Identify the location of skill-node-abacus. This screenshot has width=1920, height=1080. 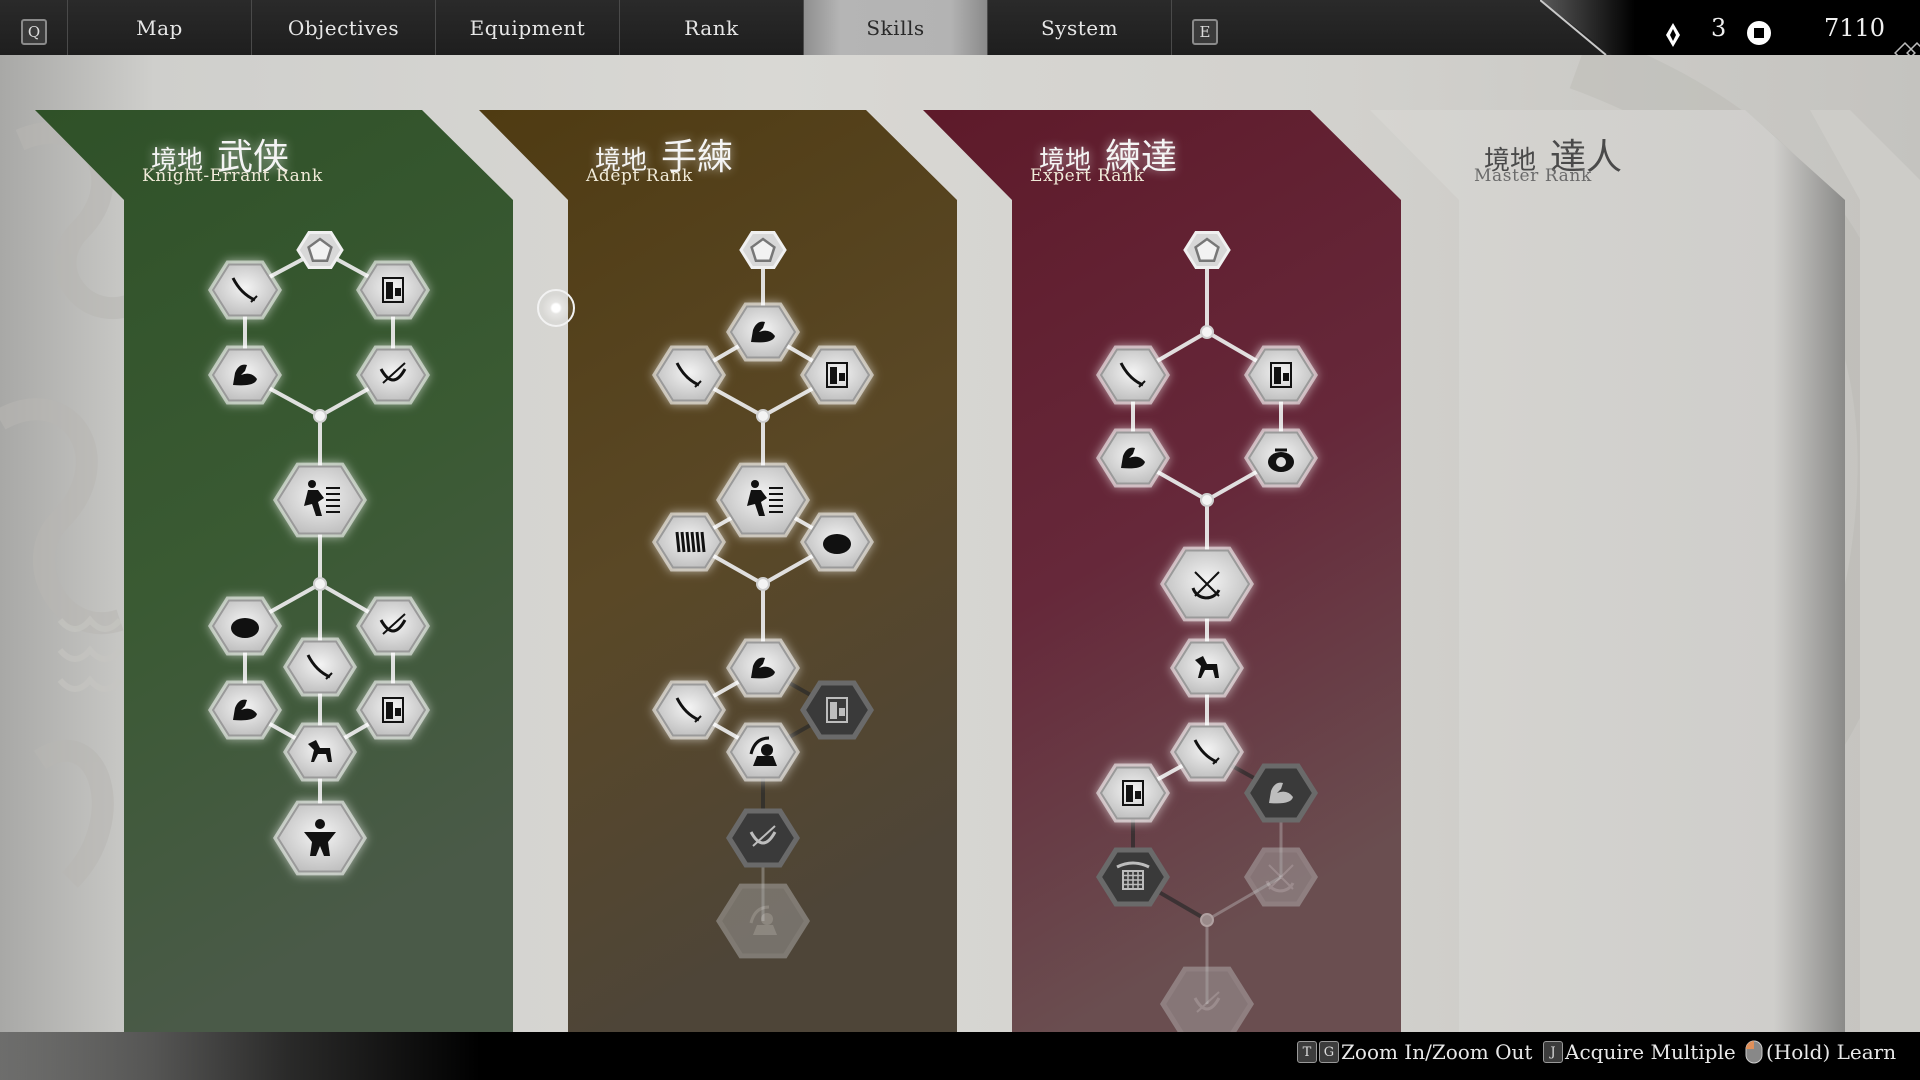
(689, 542).